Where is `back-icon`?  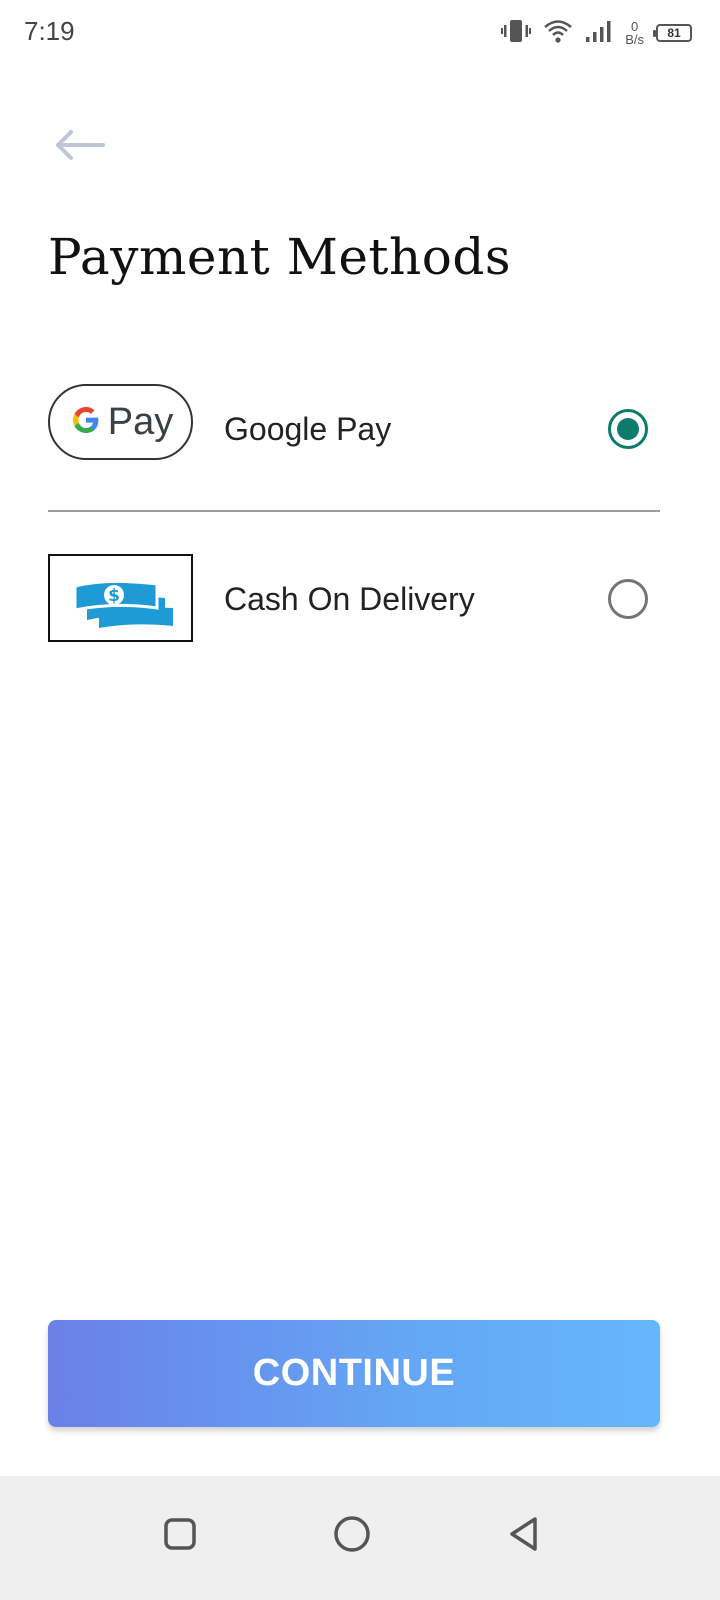
back-icon is located at coordinates (524, 1536).